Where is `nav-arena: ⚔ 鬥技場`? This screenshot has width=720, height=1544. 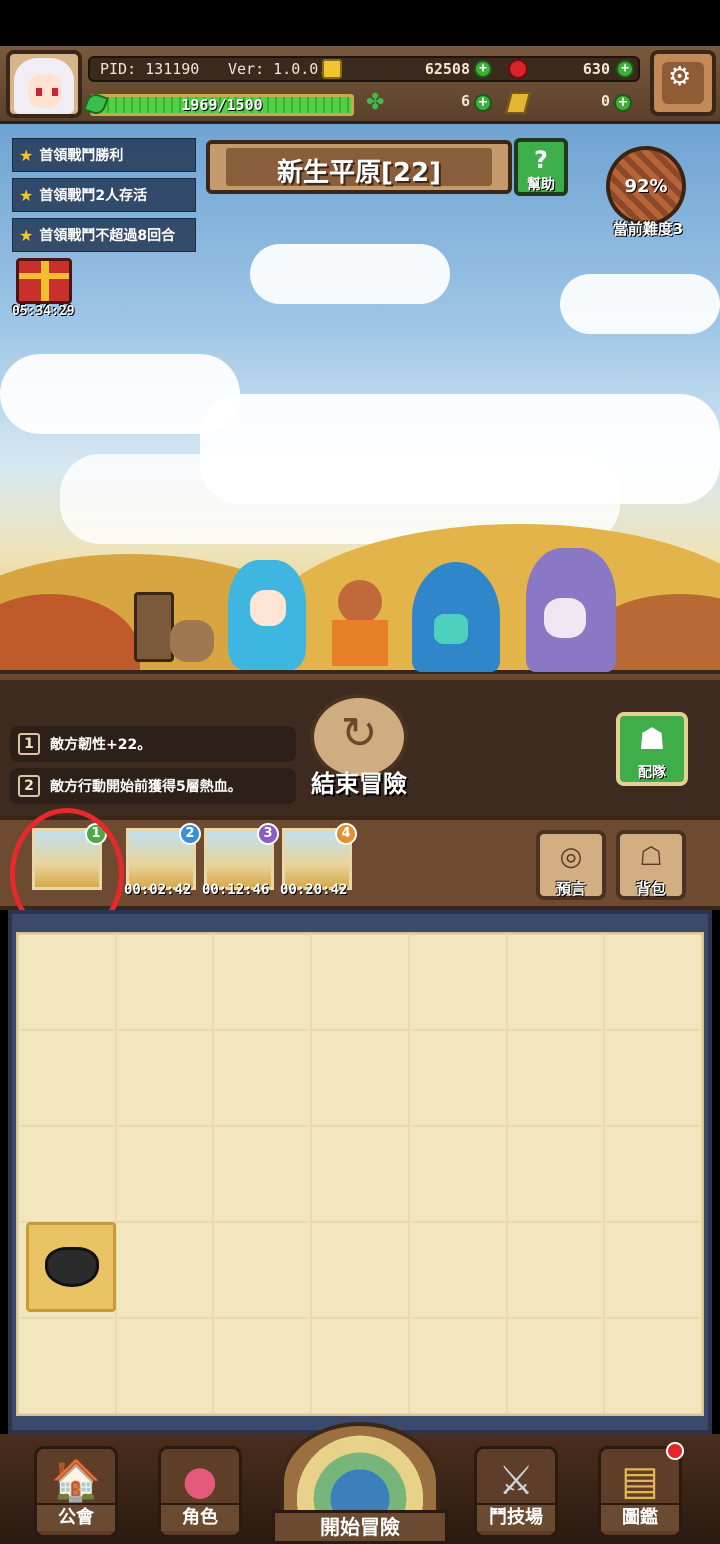 nav-arena: ⚔ 鬥技場 is located at coordinates (516, 1492).